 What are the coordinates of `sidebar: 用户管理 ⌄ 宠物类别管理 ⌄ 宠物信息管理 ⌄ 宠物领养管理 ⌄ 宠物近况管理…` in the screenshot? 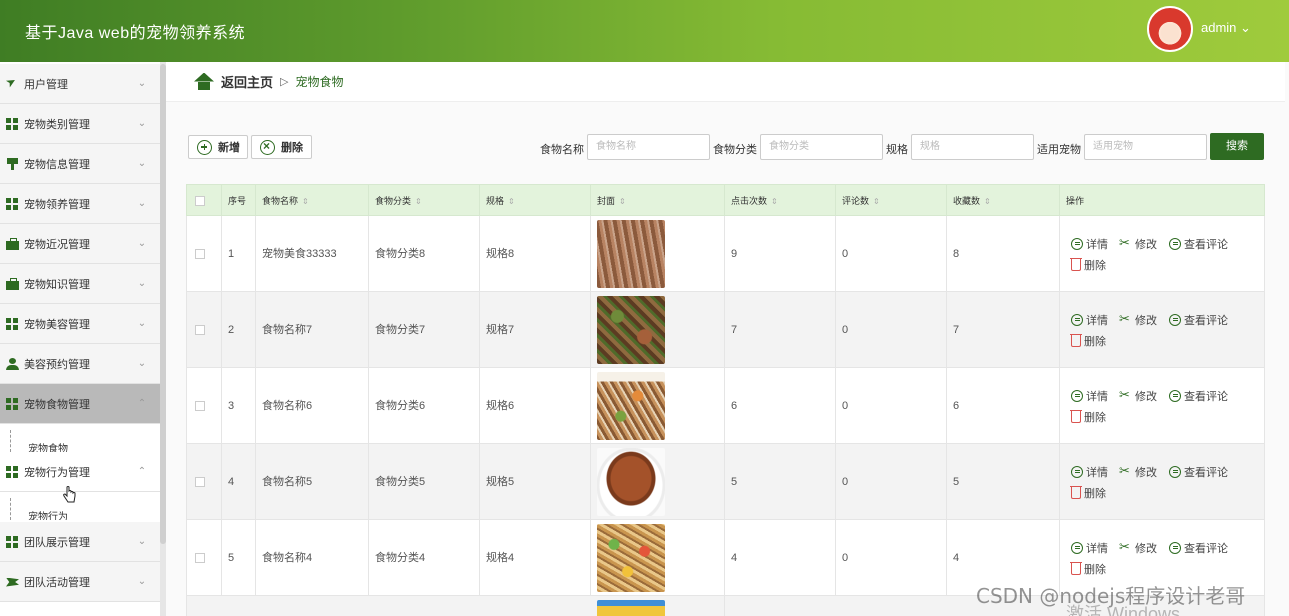 It's located at (83, 339).